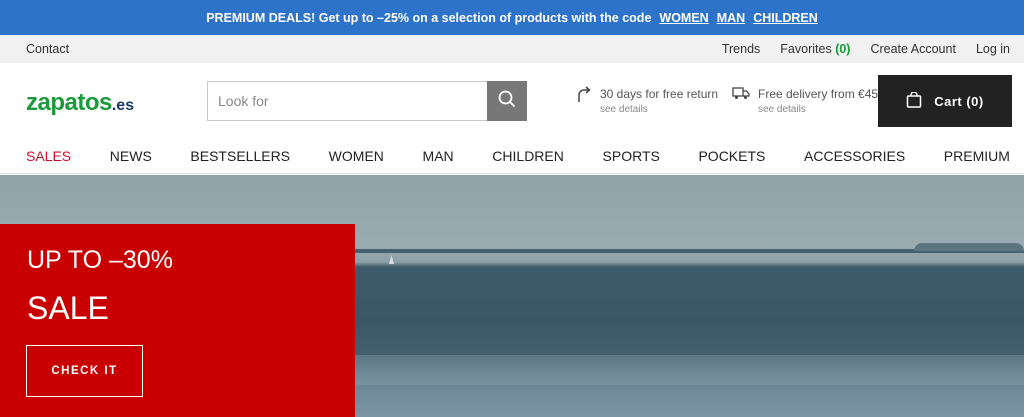  Describe the element at coordinates (68, 308) in the screenshot. I see `sale-title: SALE` at that location.